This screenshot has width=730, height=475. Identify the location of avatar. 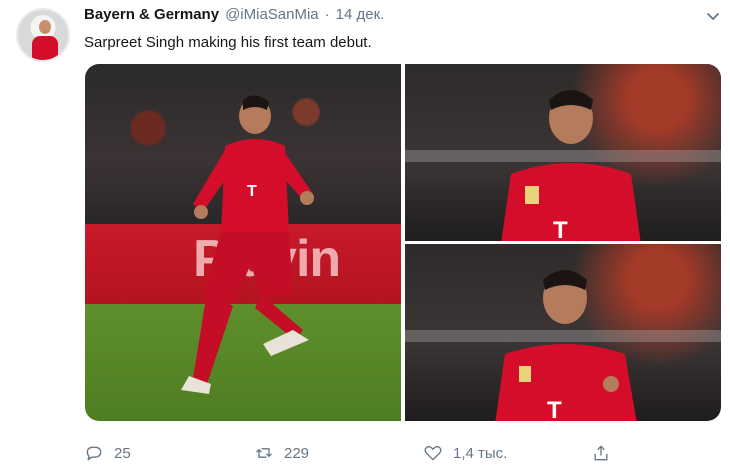
(43, 35).